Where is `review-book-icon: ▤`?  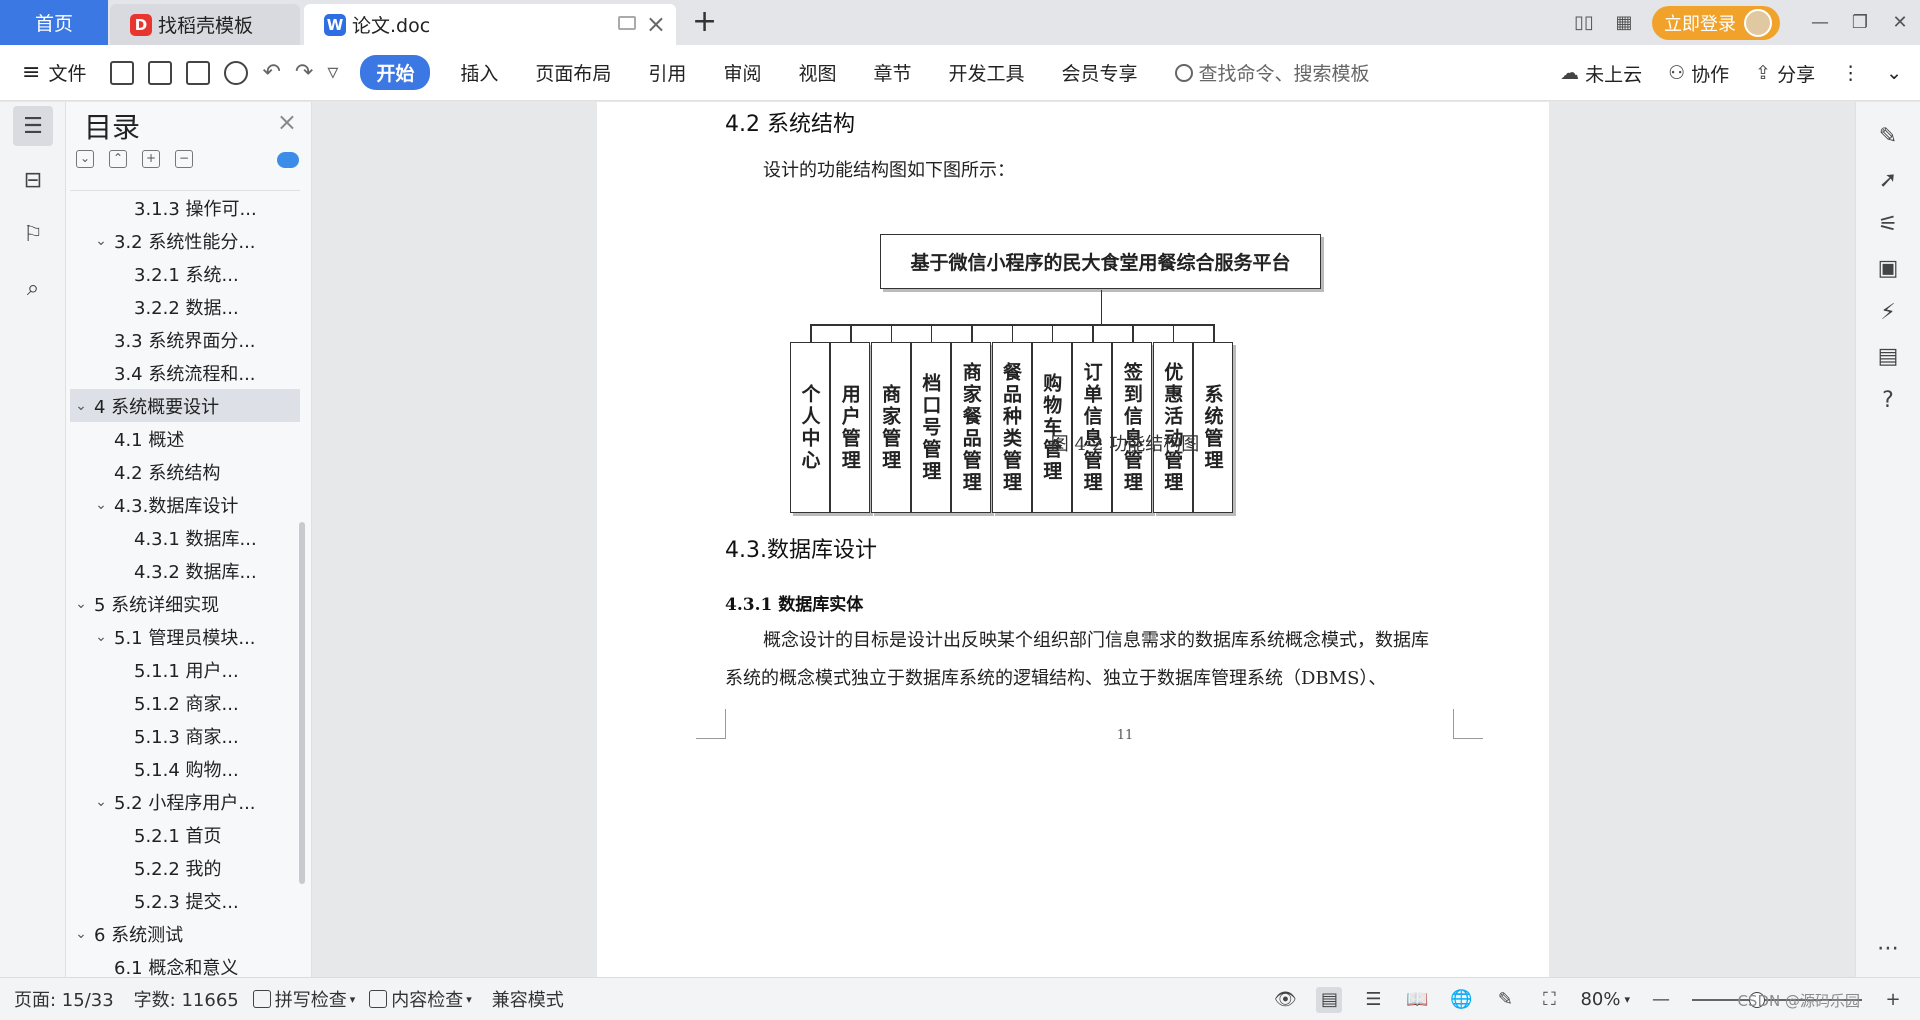 review-book-icon: ▤ is located at coordinates (1888, 356).